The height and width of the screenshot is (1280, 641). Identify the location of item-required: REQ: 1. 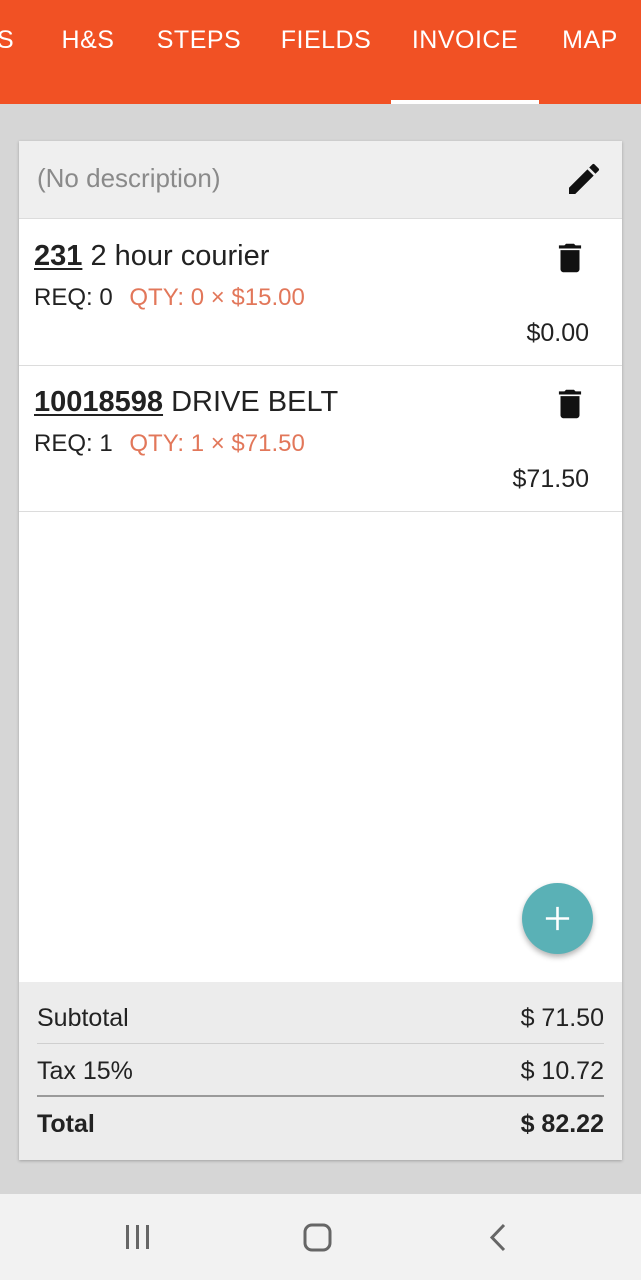
(73, 443).